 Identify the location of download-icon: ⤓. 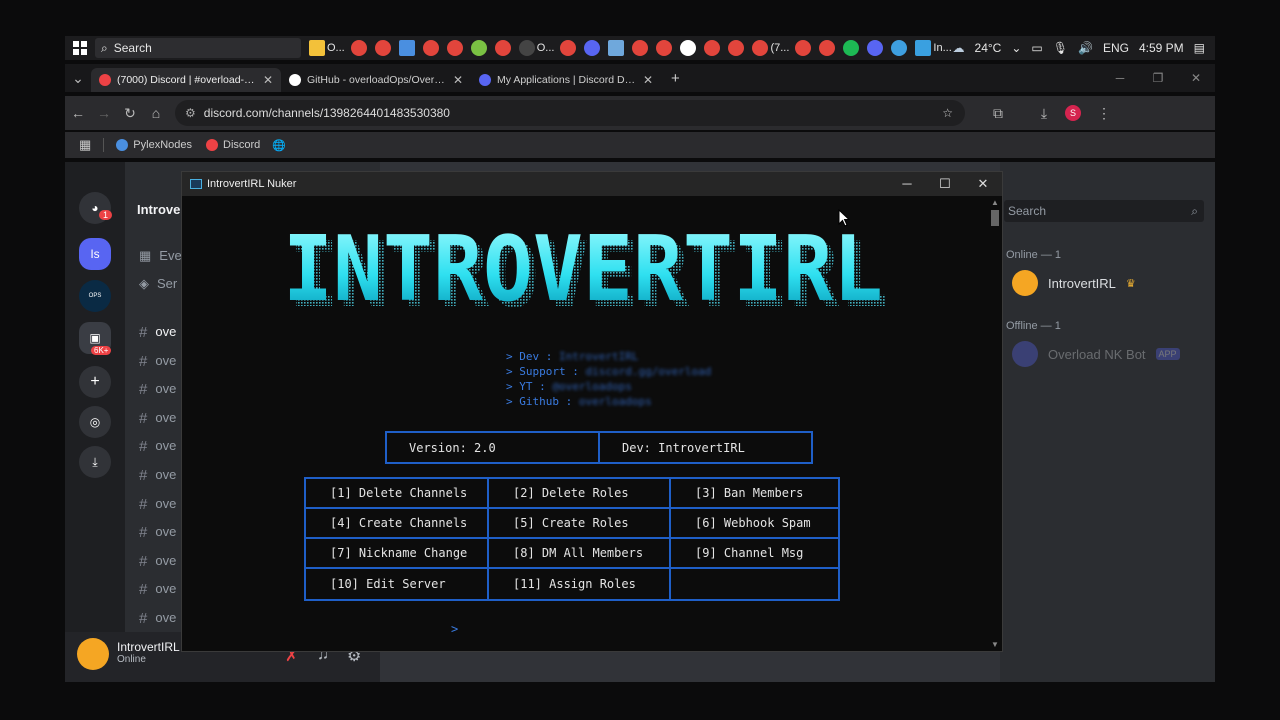
(1044, 113).